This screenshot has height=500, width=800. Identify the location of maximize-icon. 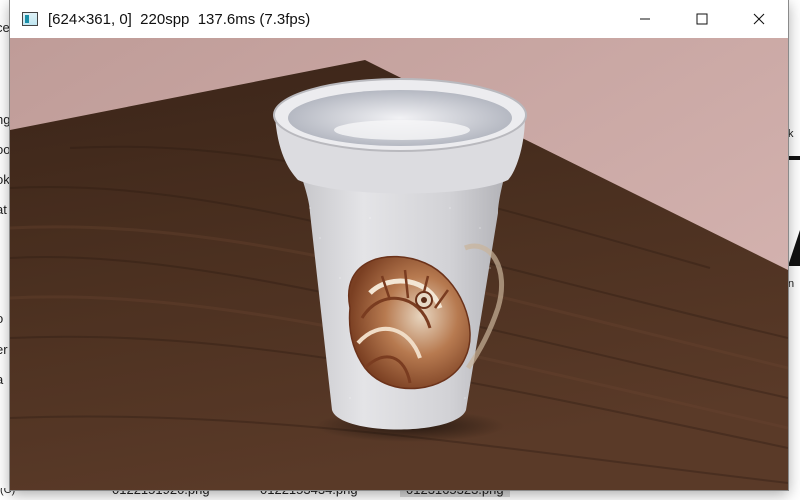
(702, 19).